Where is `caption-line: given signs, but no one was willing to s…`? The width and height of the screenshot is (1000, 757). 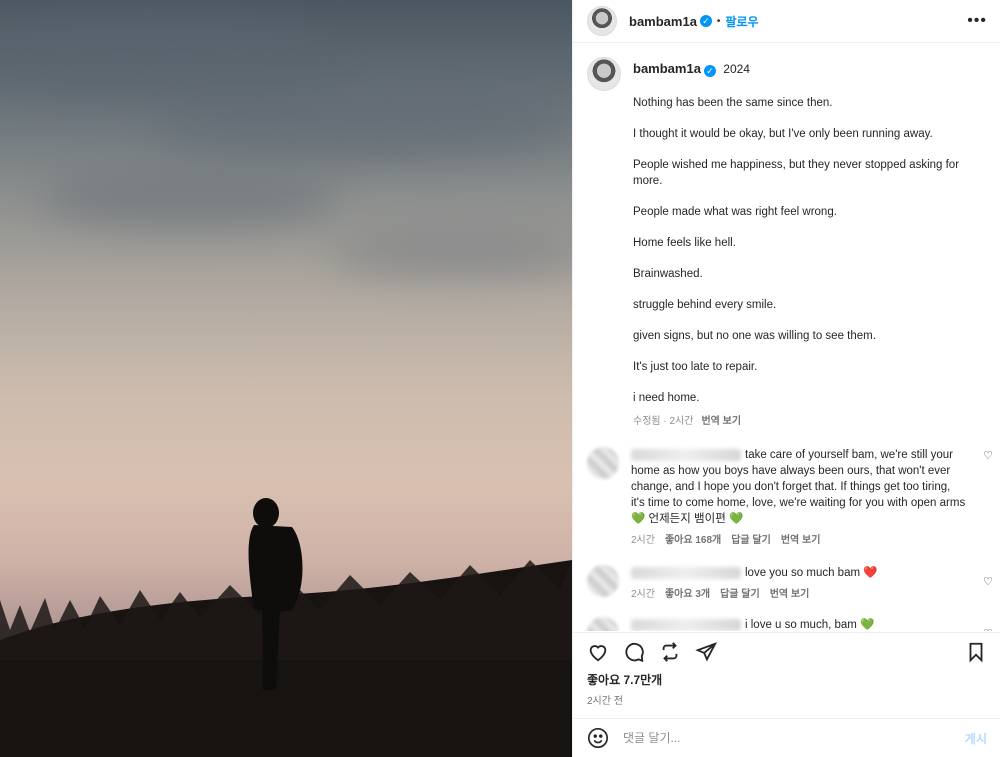
caption-line: given signs, but no one was willing to s… is located at coordinates (754, 336).